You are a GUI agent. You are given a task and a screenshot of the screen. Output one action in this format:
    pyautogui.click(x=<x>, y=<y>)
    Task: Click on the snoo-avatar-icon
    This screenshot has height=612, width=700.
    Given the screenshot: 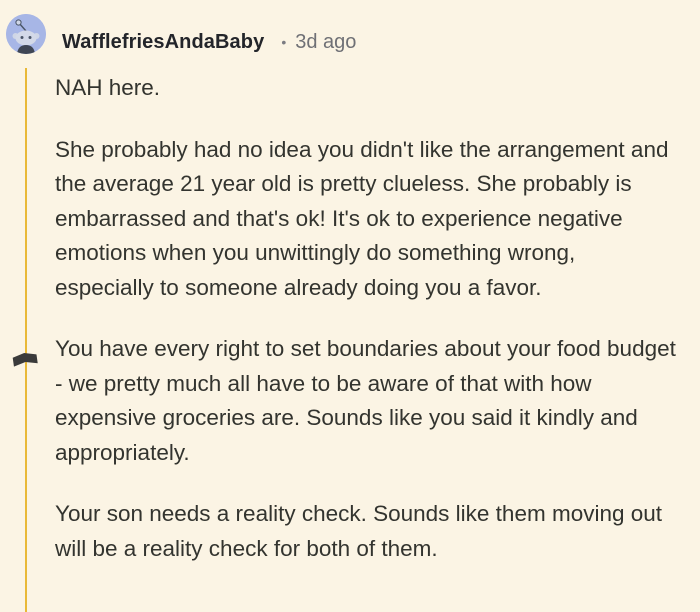 What is the action you would take?
    pyautogui.click(x=26, y=34)
    